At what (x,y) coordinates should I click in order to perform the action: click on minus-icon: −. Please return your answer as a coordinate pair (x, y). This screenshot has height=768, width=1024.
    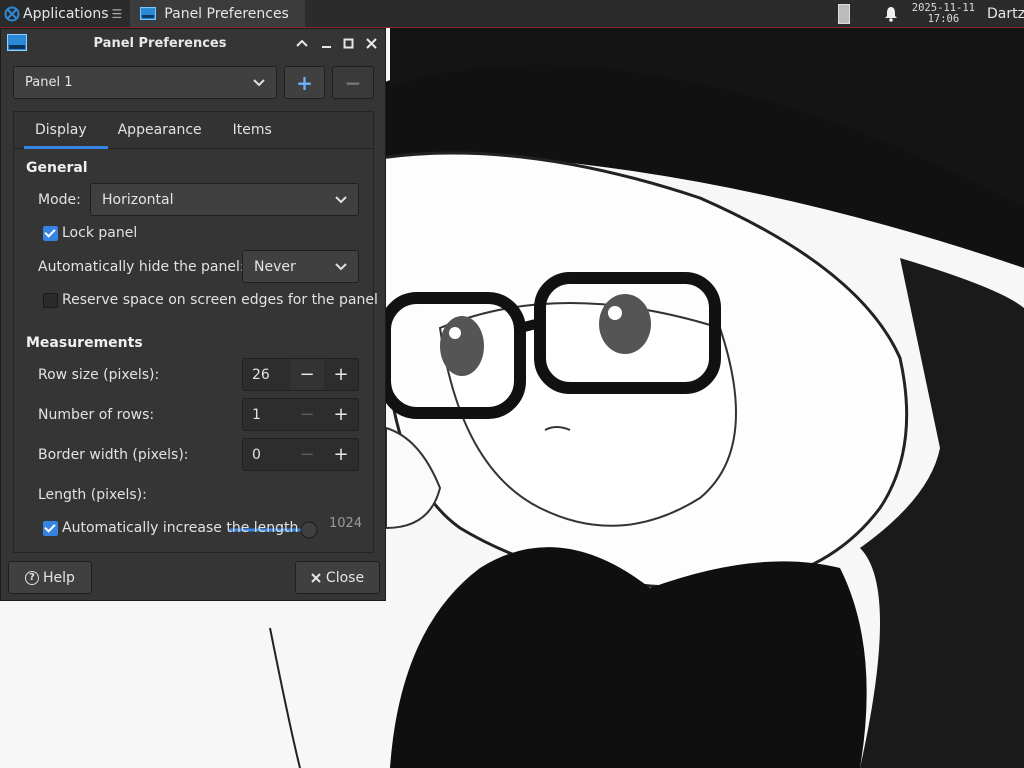
    Looking at the image, I should click on (353, 82).